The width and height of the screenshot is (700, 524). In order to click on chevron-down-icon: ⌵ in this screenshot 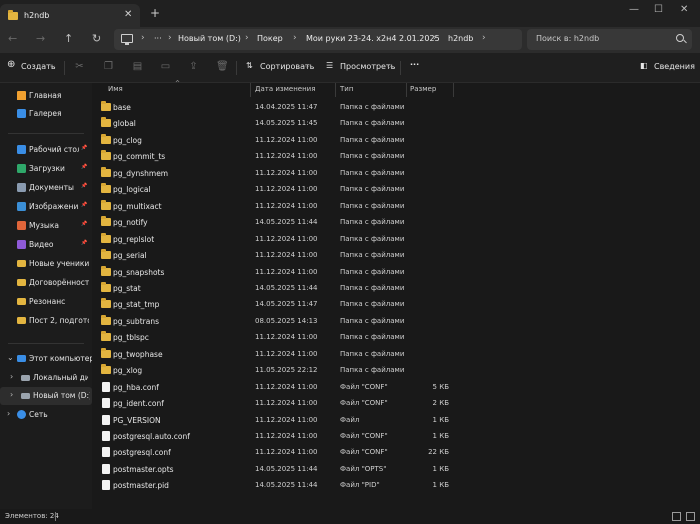, I will do `click(307, 66)`.